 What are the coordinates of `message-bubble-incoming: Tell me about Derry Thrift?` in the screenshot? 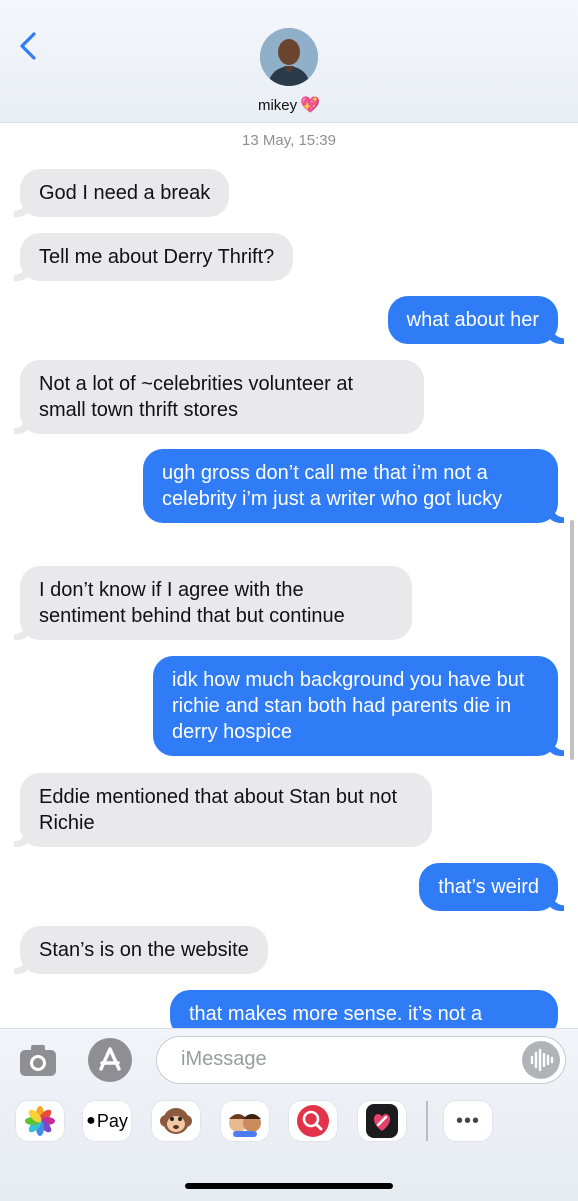 It's located at (153, 257).